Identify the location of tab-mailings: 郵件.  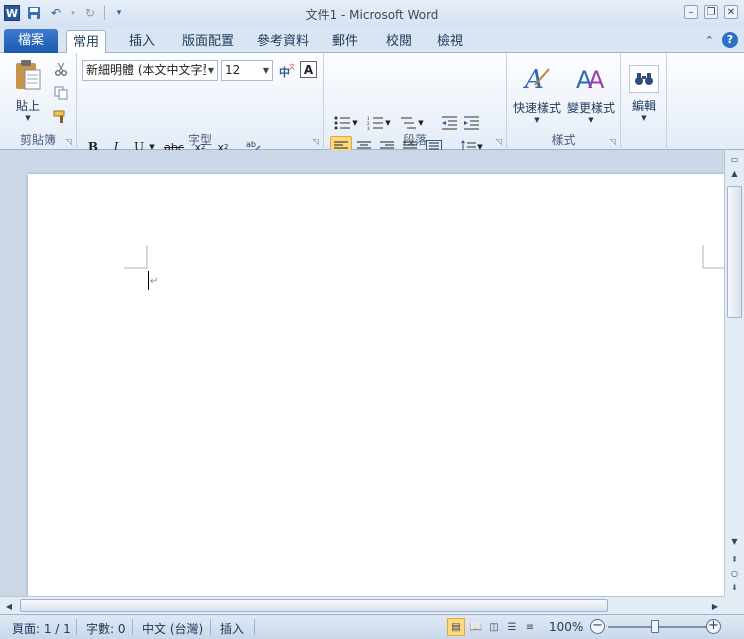
(345, 41).